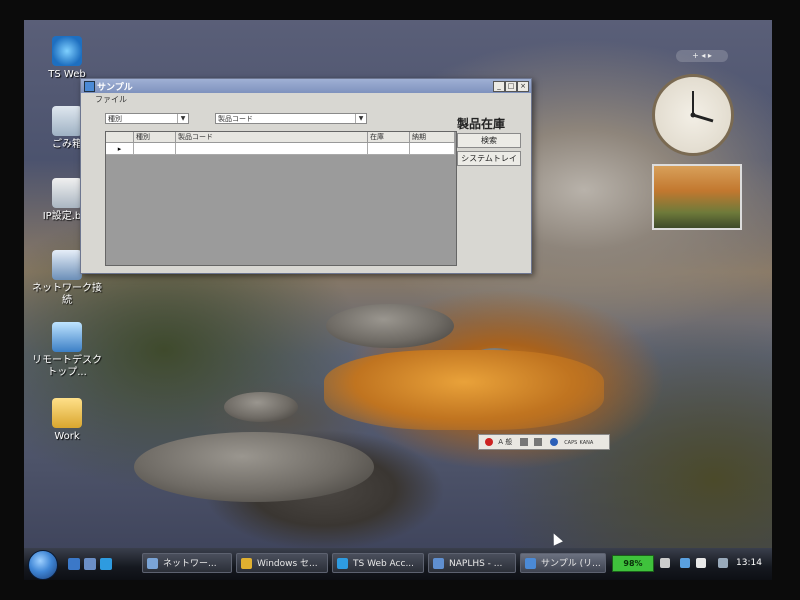 Image resolution: width=800 pixels, height=600 pixels. I want to click on desktop-icon-label: Work, so click(67, 436).